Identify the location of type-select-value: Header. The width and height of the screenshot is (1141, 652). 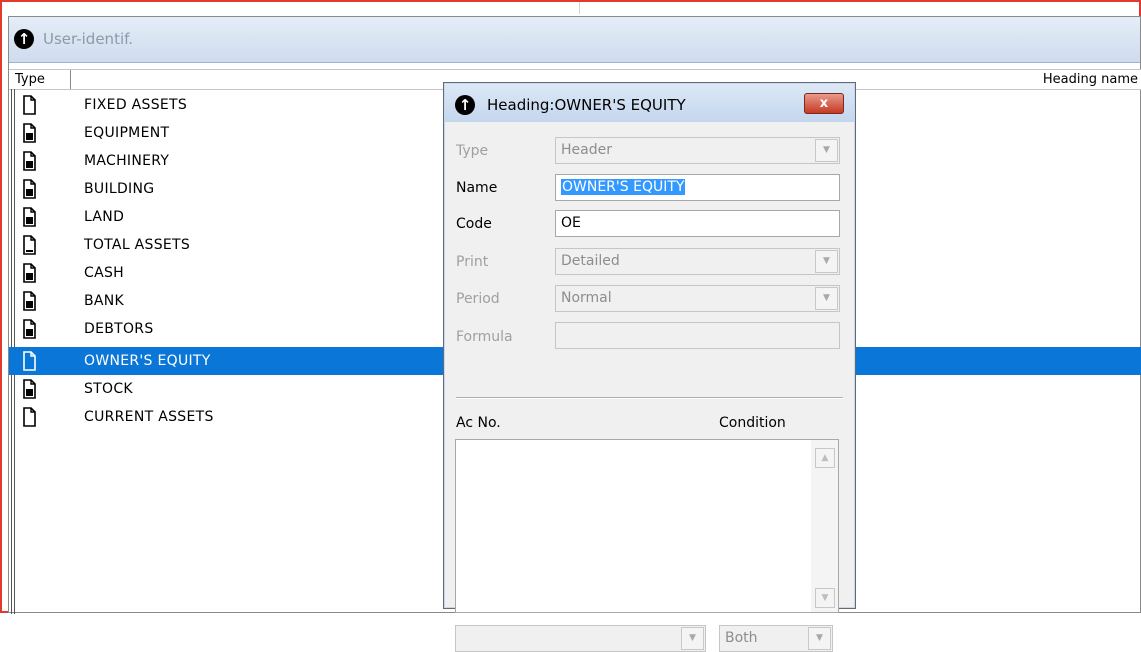
(586, 150).